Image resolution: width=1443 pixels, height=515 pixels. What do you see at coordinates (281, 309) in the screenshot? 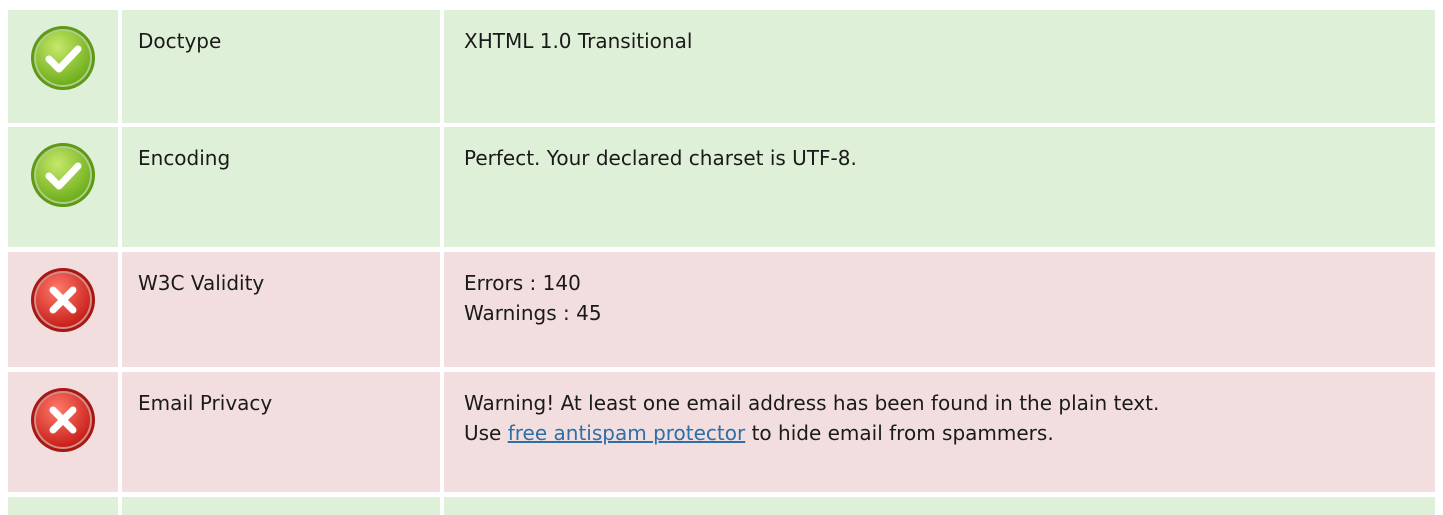
I see `result-label-cell: W3C Validity` at bounding box center [281, 309].